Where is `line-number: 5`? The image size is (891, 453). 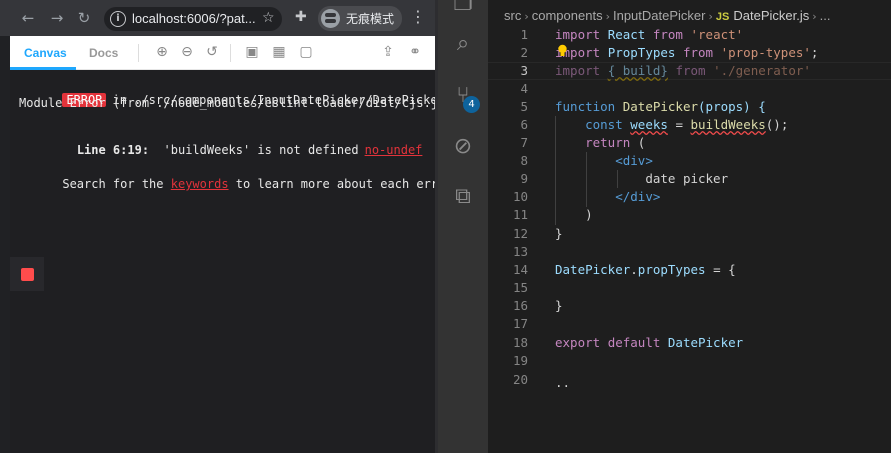
line-number: 5 is located at coordinates (524, 106).